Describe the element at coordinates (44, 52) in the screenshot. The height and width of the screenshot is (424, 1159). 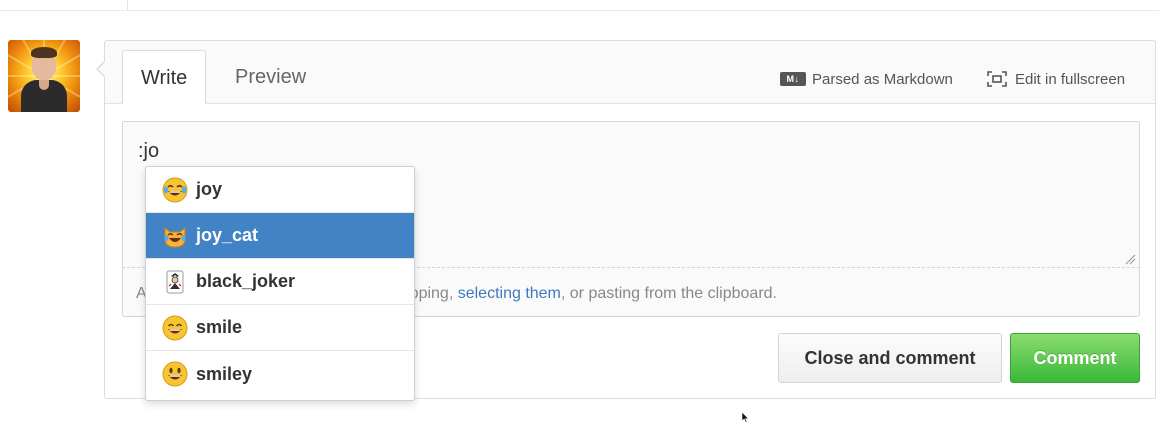
I see `avatar-hair` at that location.